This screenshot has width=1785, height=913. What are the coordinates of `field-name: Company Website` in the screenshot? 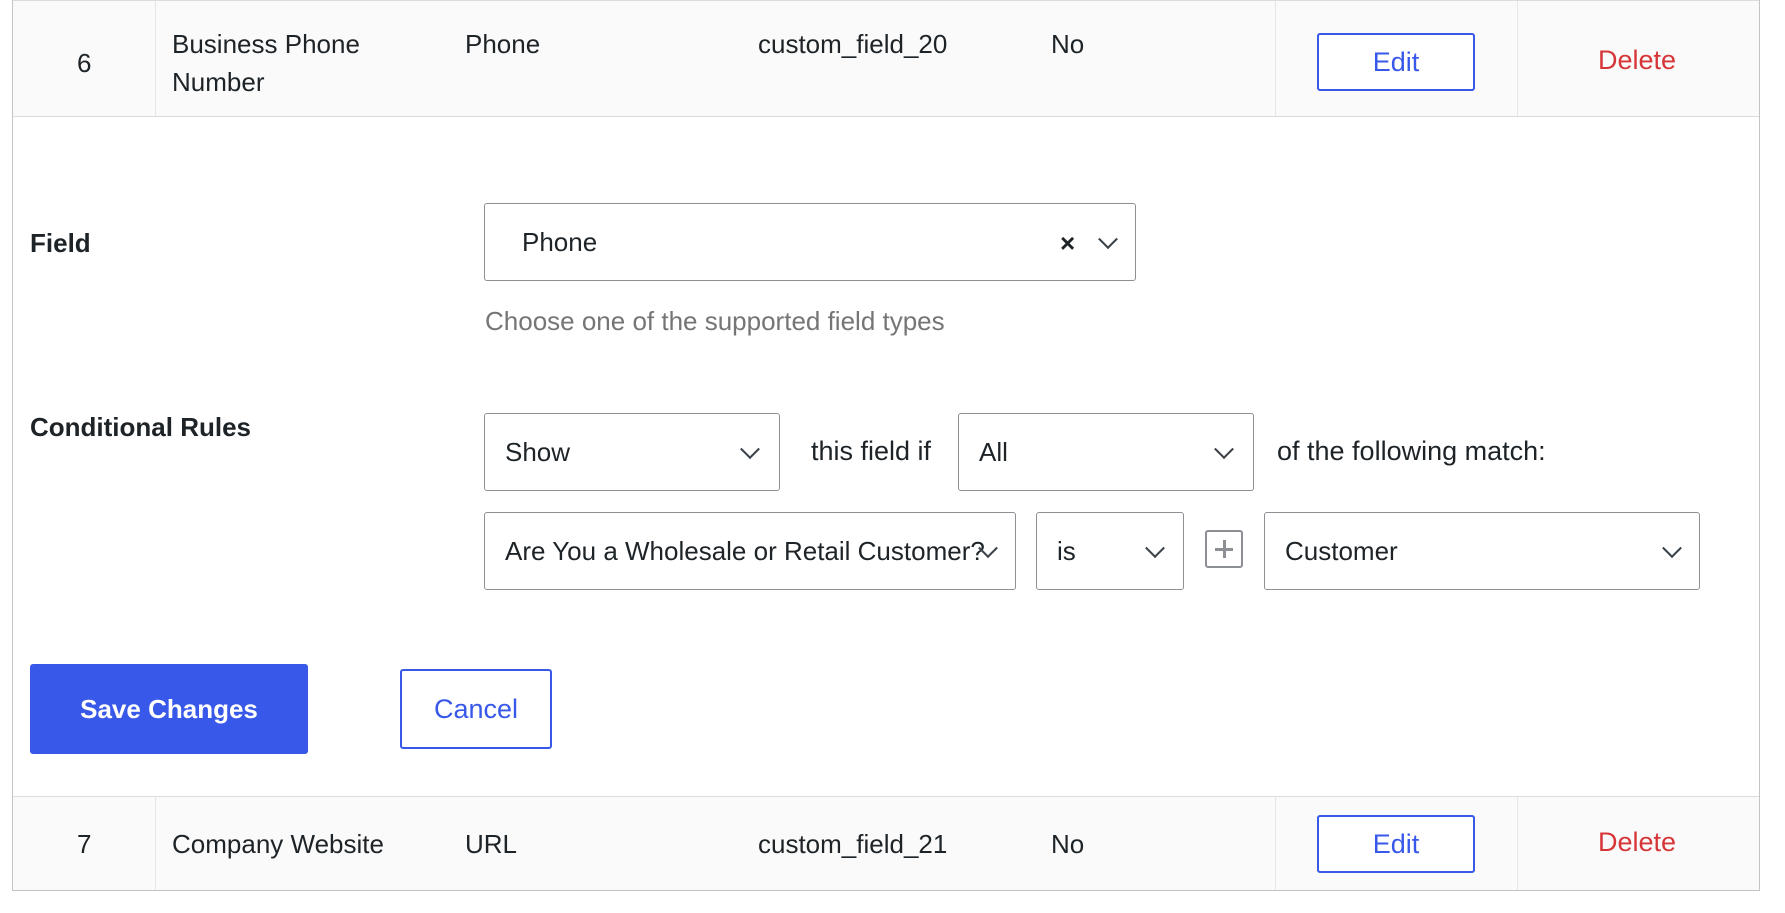 It's located at (278, 844).